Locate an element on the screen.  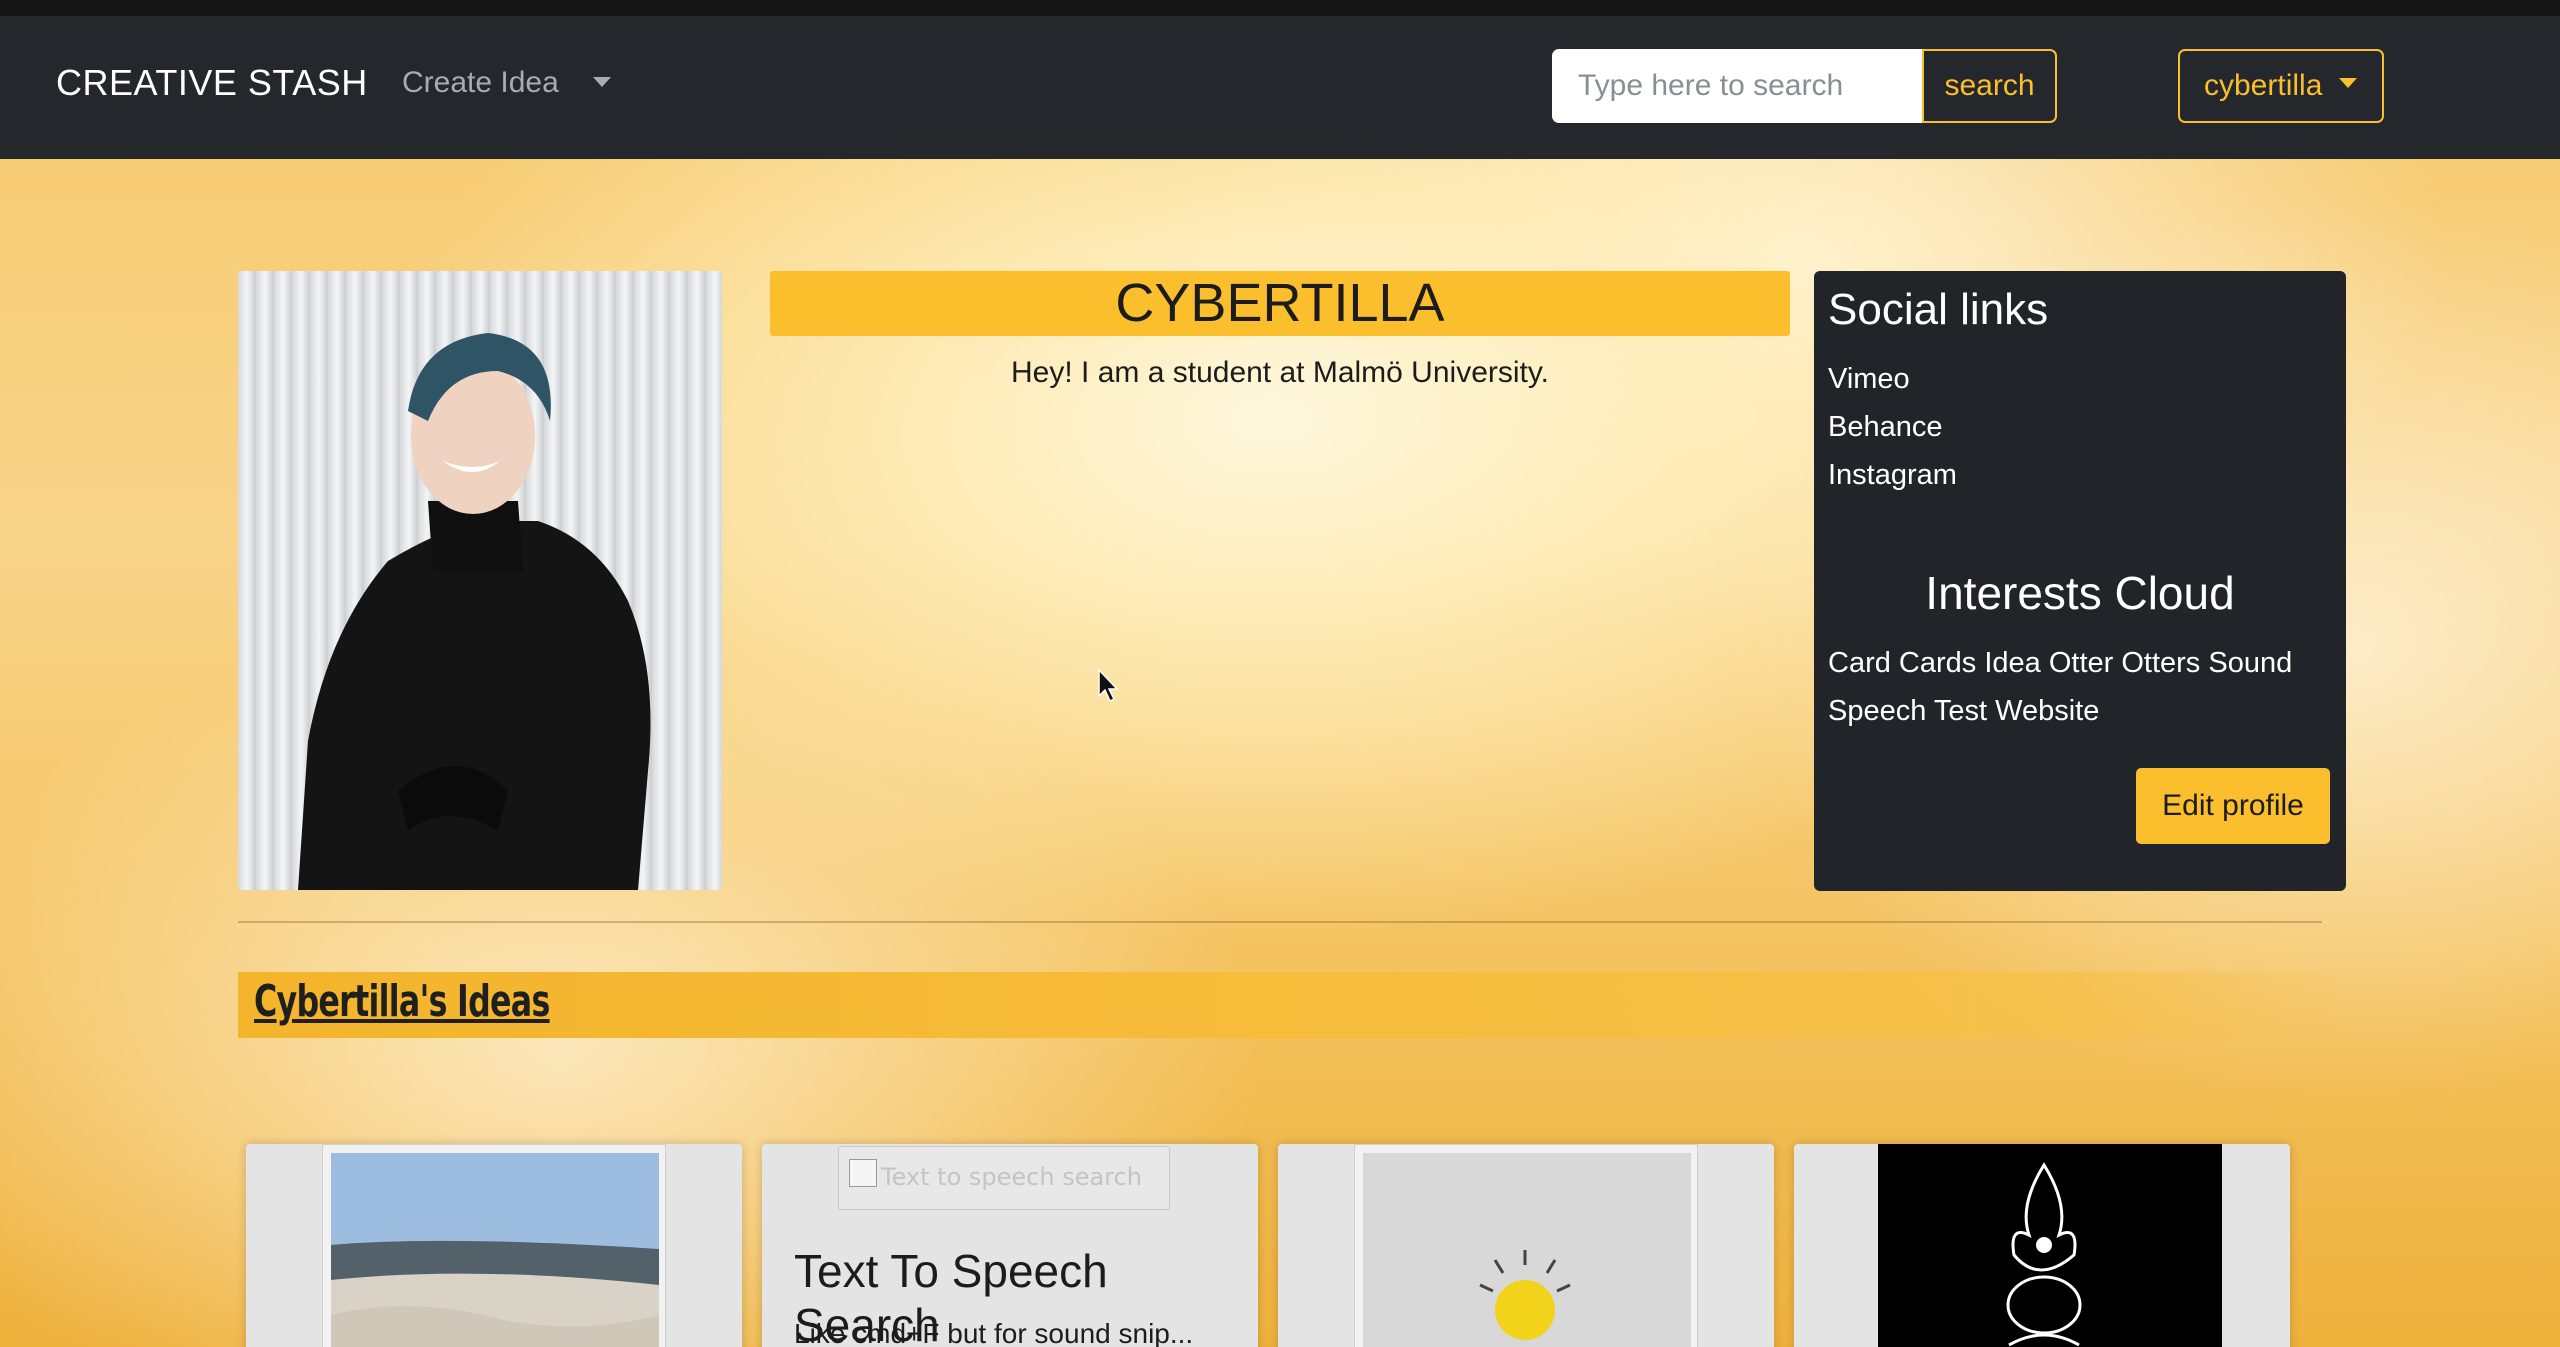
mouse-cursor-icon is located at coordinates (1108, 685).